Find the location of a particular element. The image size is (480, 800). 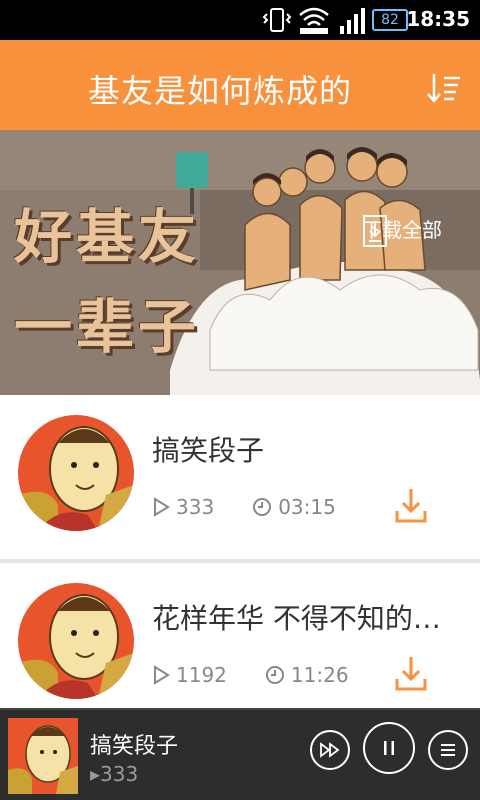

menu-icon is located at coordinates (448, 750).